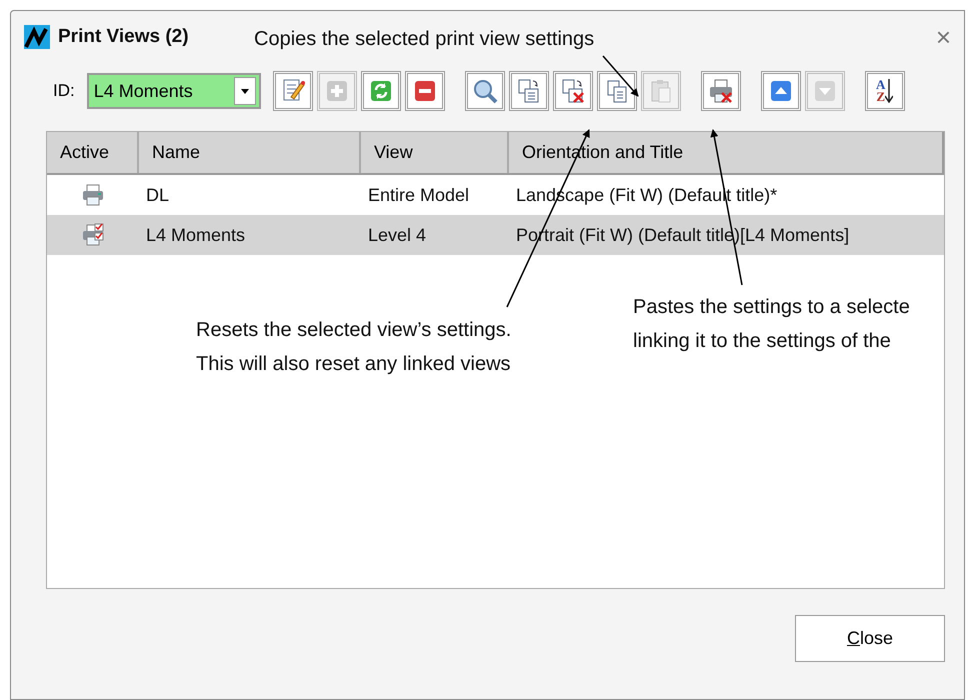 The image size is (968, 700). What do you see at coordinates (881, 91) in the screenshot?
I see `sort-letters: A Z` at bounding box center [881, 91].